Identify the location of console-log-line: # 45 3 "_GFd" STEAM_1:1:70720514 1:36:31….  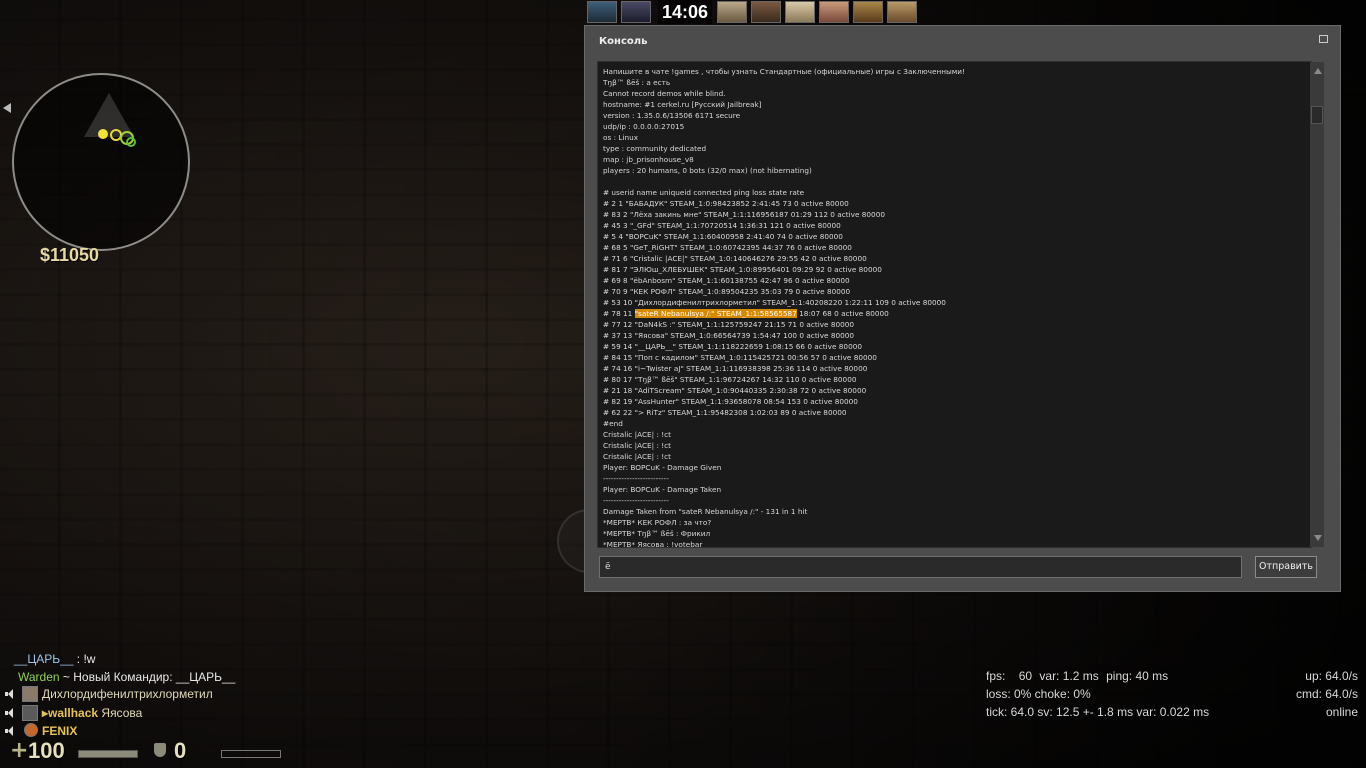
(722, 225).